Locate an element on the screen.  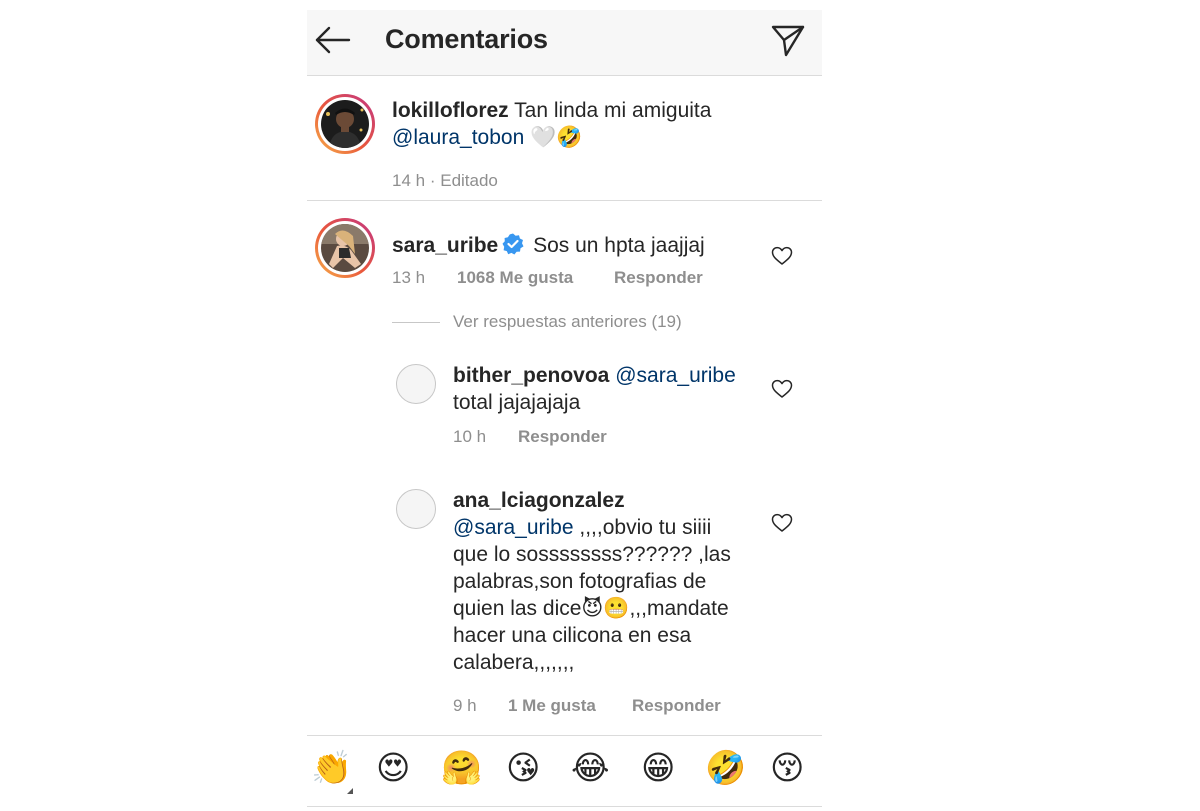
emoji-hug-button: 🤗 is located at coordinates (461, 768).